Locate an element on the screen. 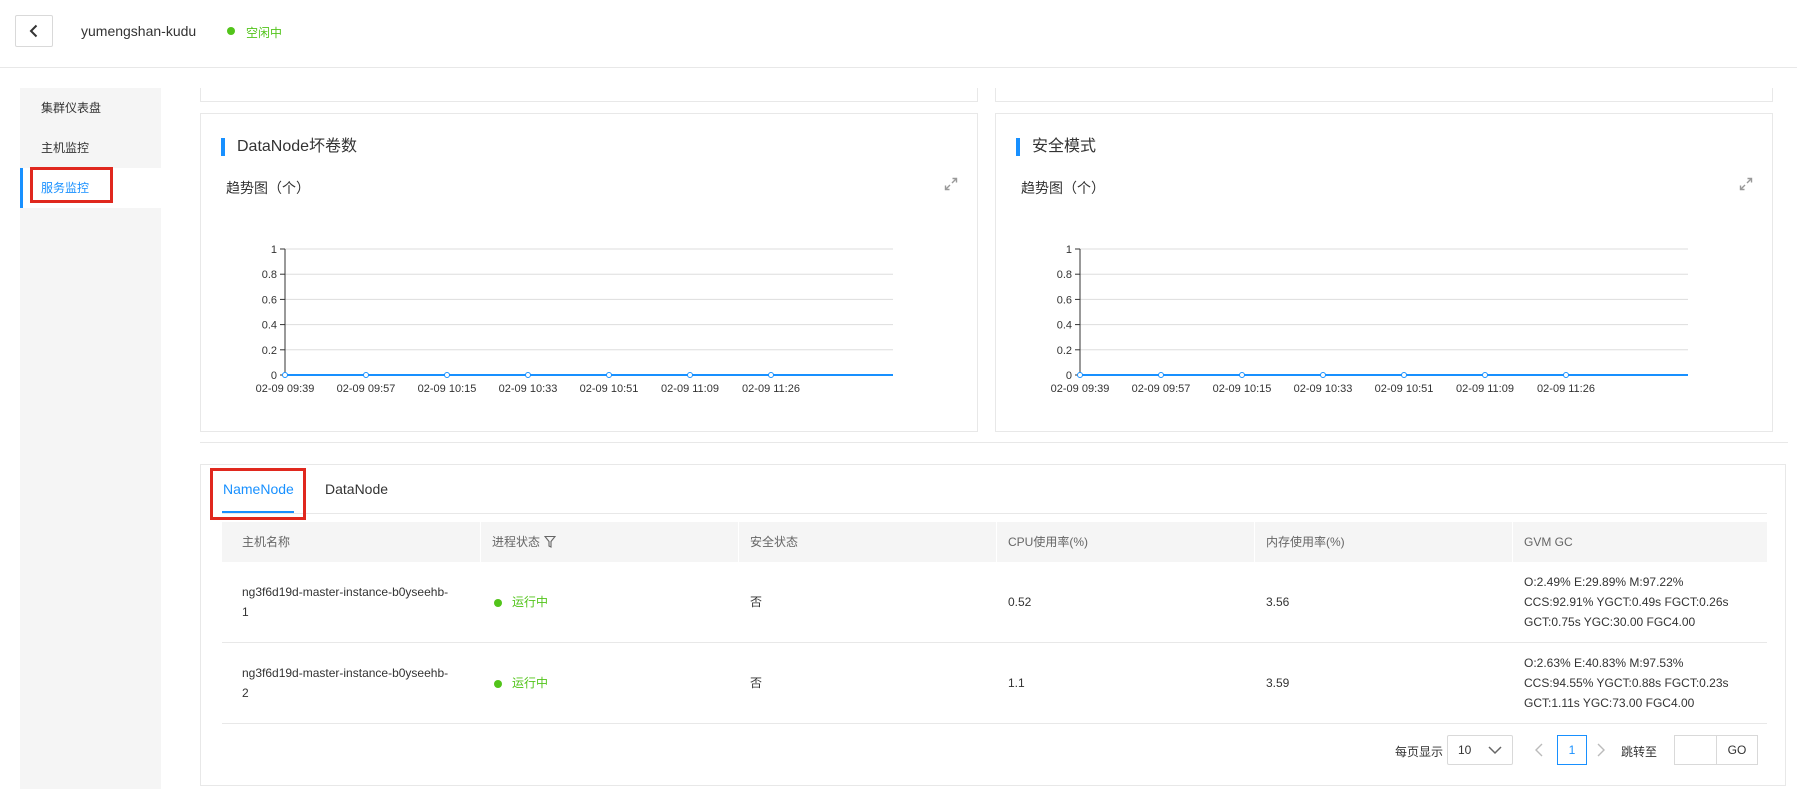 The width and height of the screenshot is (1797, 789). page-header: yumengshan-kudu 空闲中 is located at coordinates (898, 34).